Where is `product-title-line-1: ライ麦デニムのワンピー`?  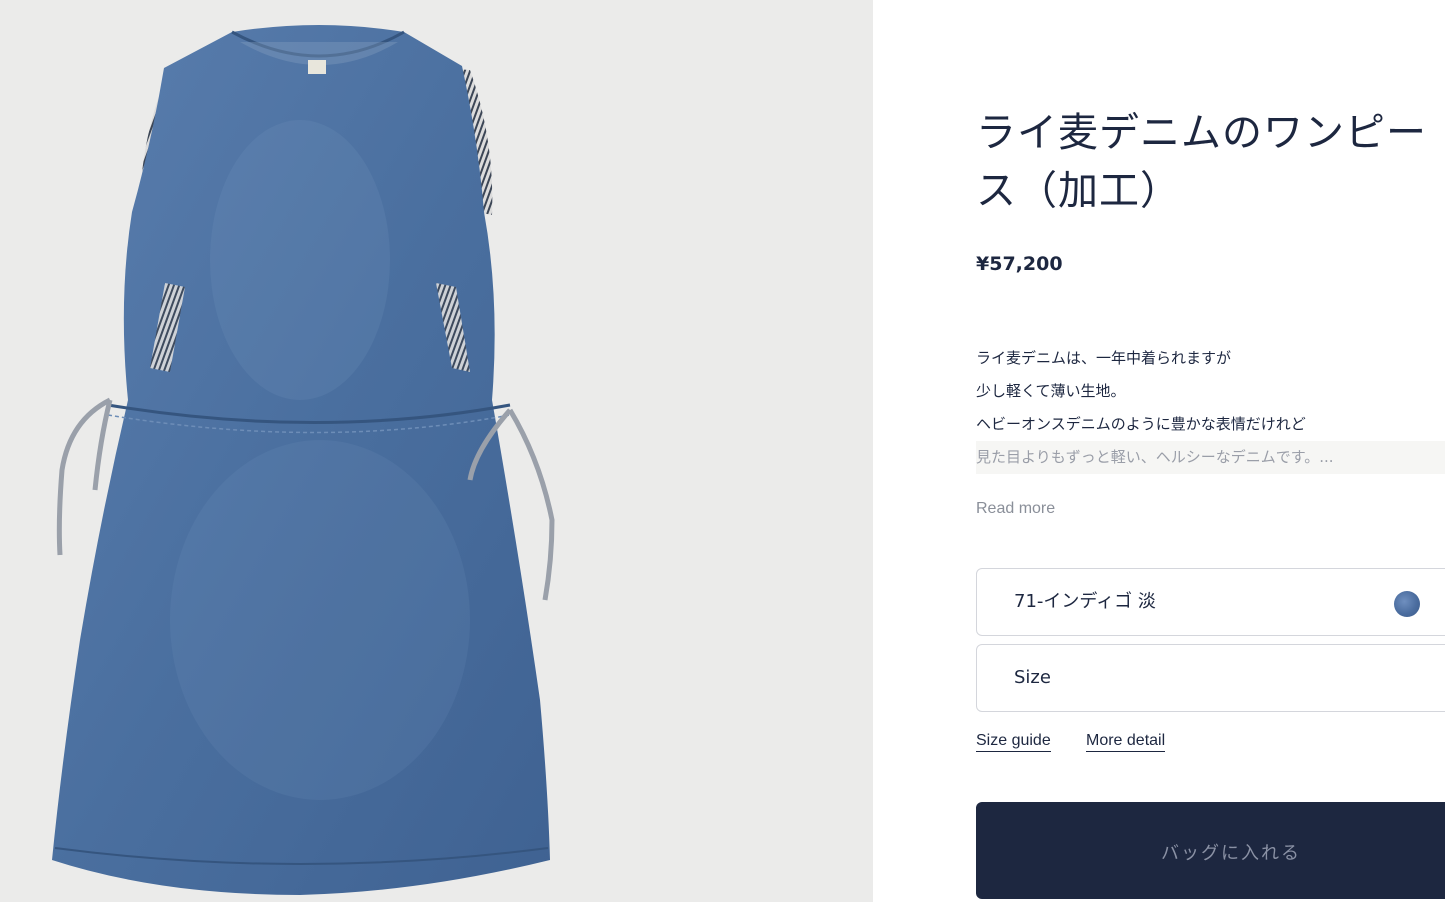
product-title-line-1: ライ麦デニムのワンピー is located at coordinates (1201, 133).